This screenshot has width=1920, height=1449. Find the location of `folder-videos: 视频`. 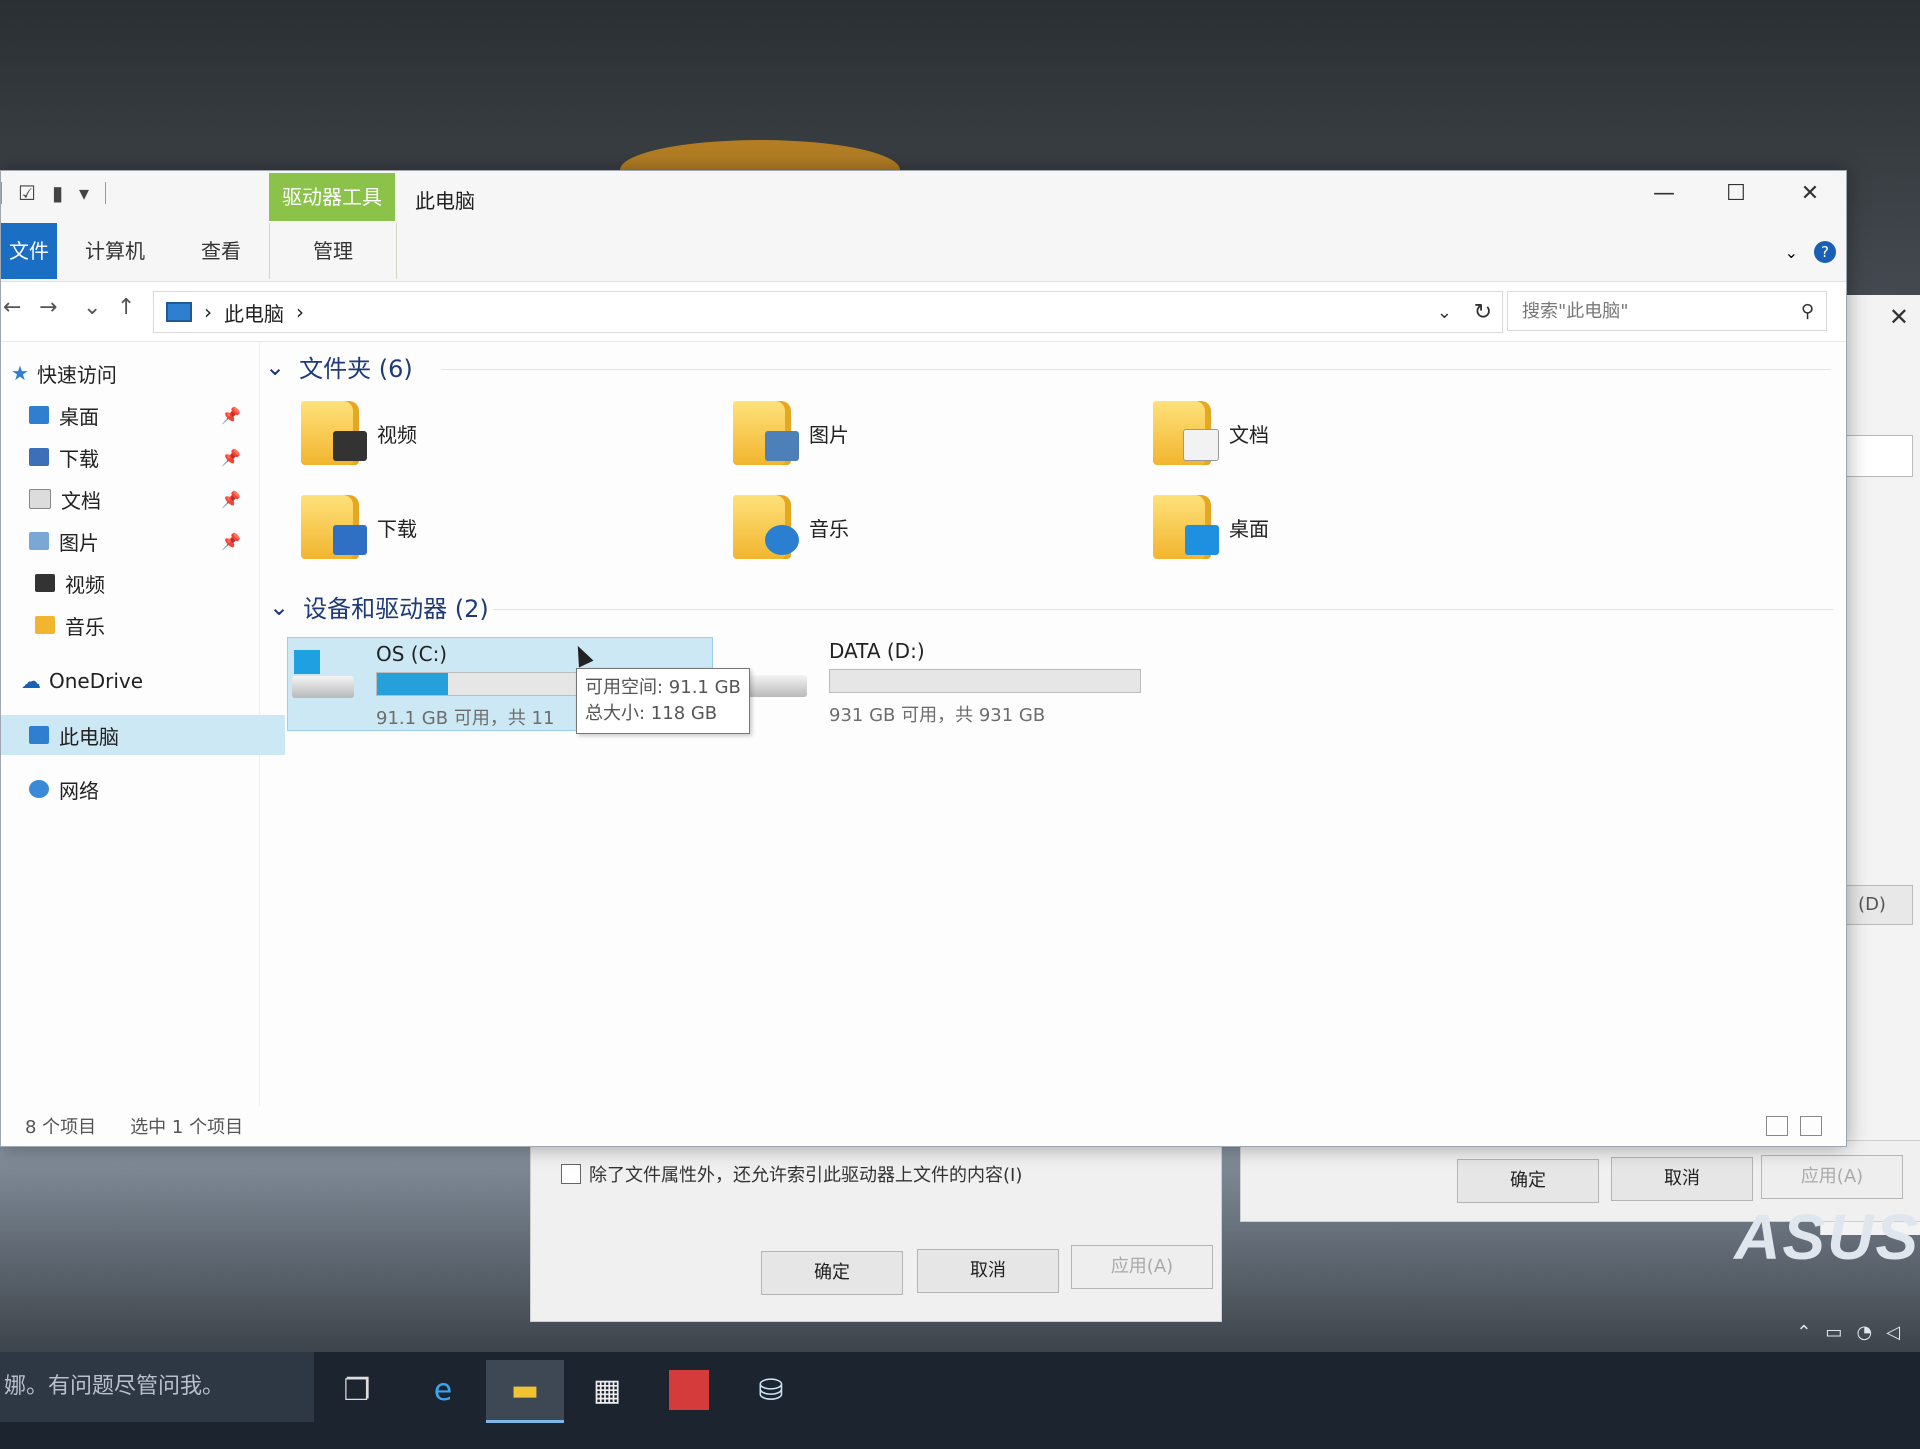

folder-videos: 视频 is located at coordinates (359, 433).